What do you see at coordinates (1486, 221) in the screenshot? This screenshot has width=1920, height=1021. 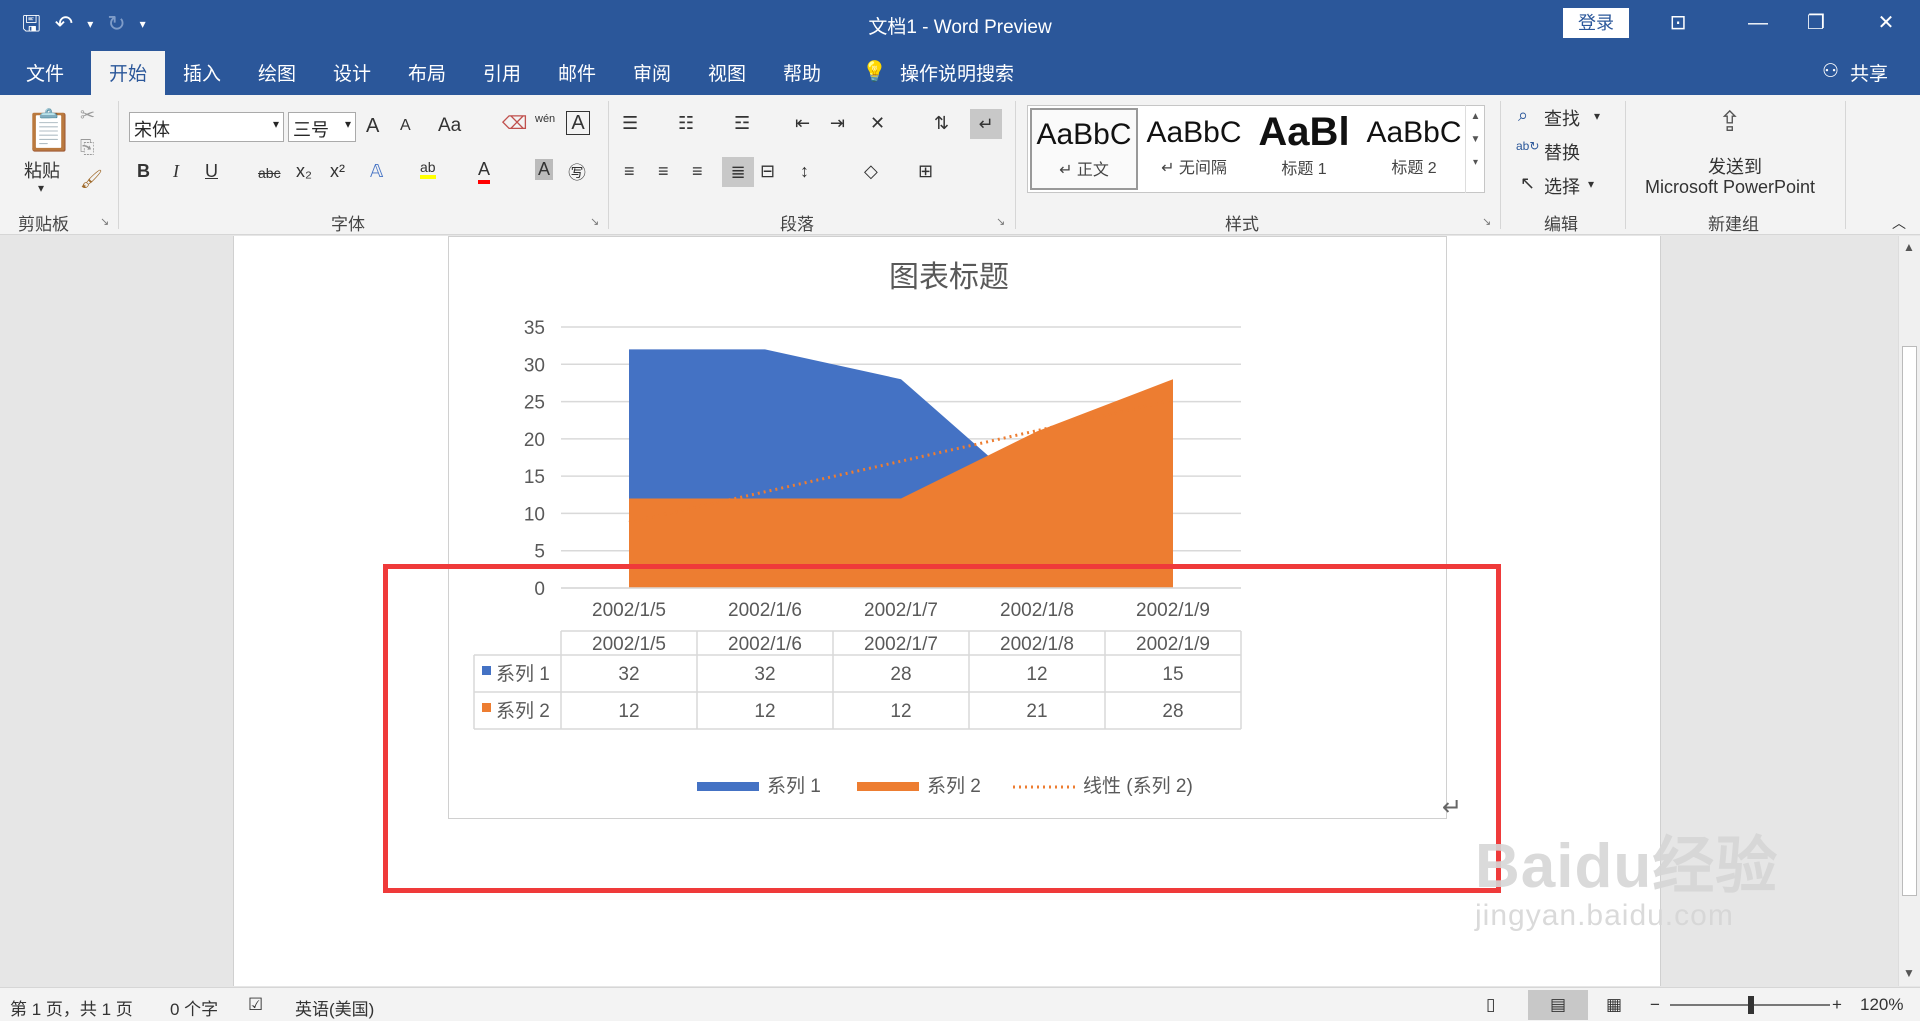 I see `styles-launcher-icon: ↘` at bounding box center [1486, 221].